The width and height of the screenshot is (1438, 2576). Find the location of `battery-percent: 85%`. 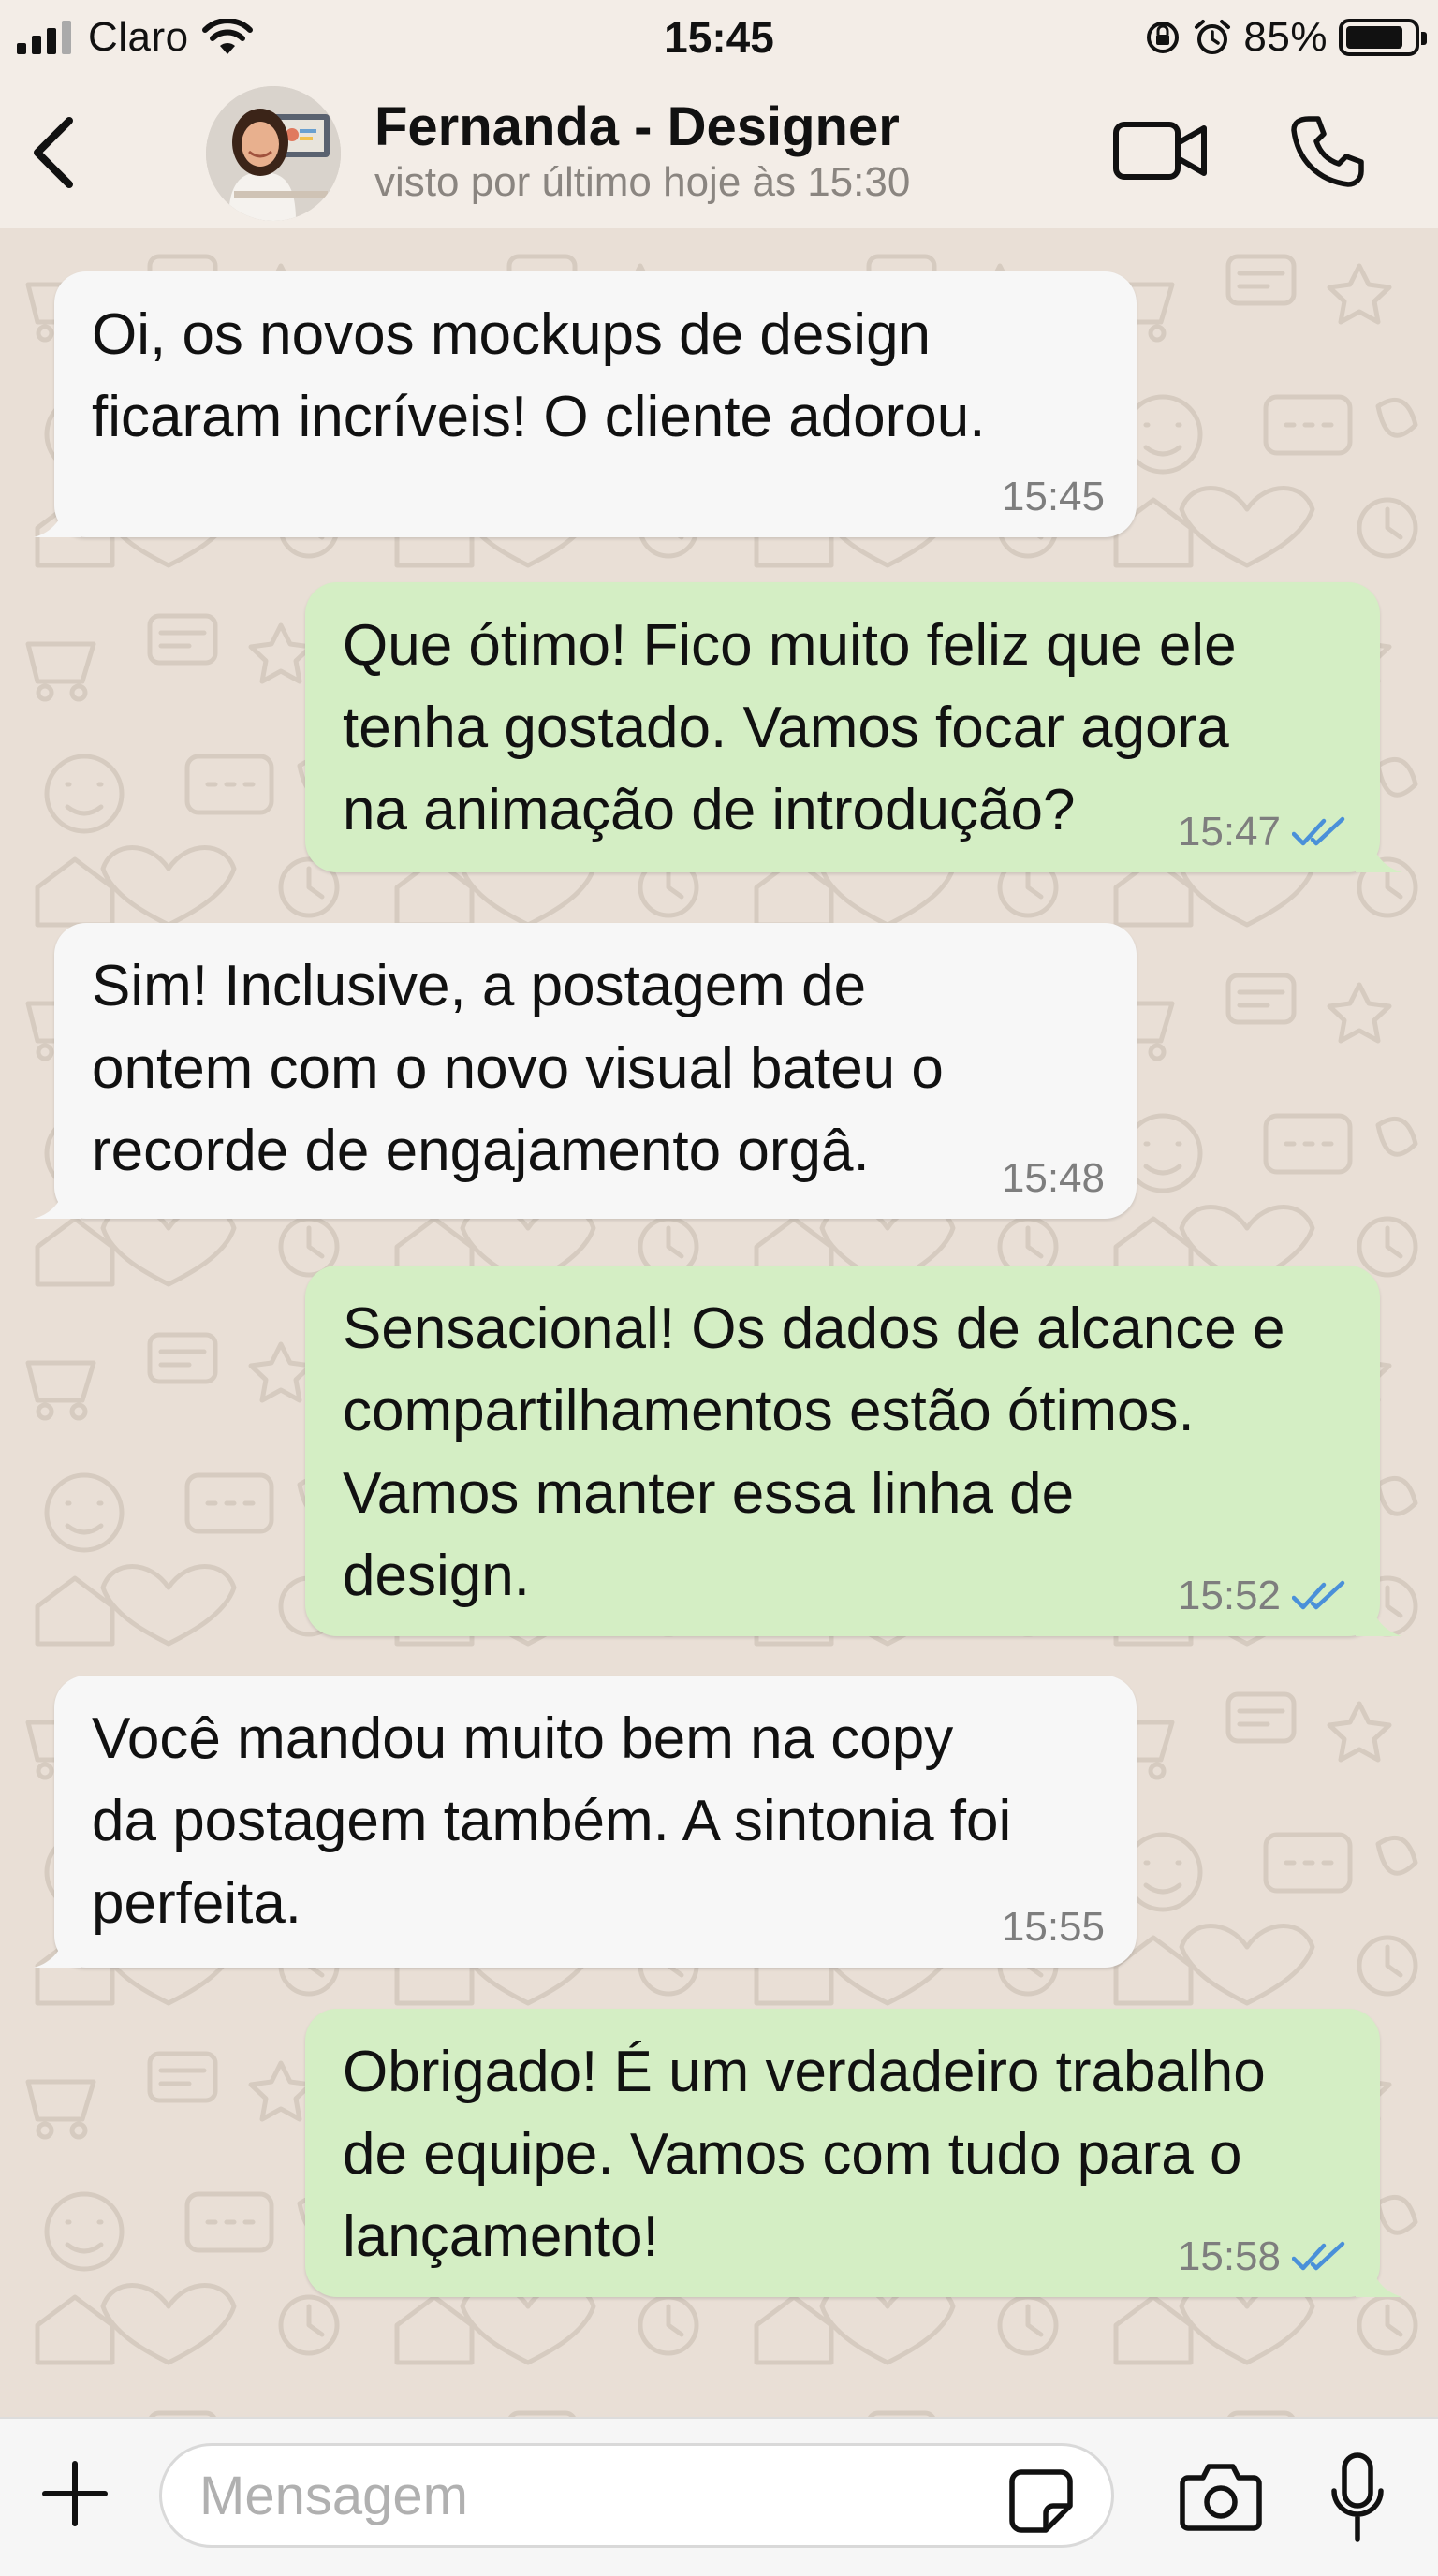

battery-percent: 85% is located at coordinates (1285, 37).